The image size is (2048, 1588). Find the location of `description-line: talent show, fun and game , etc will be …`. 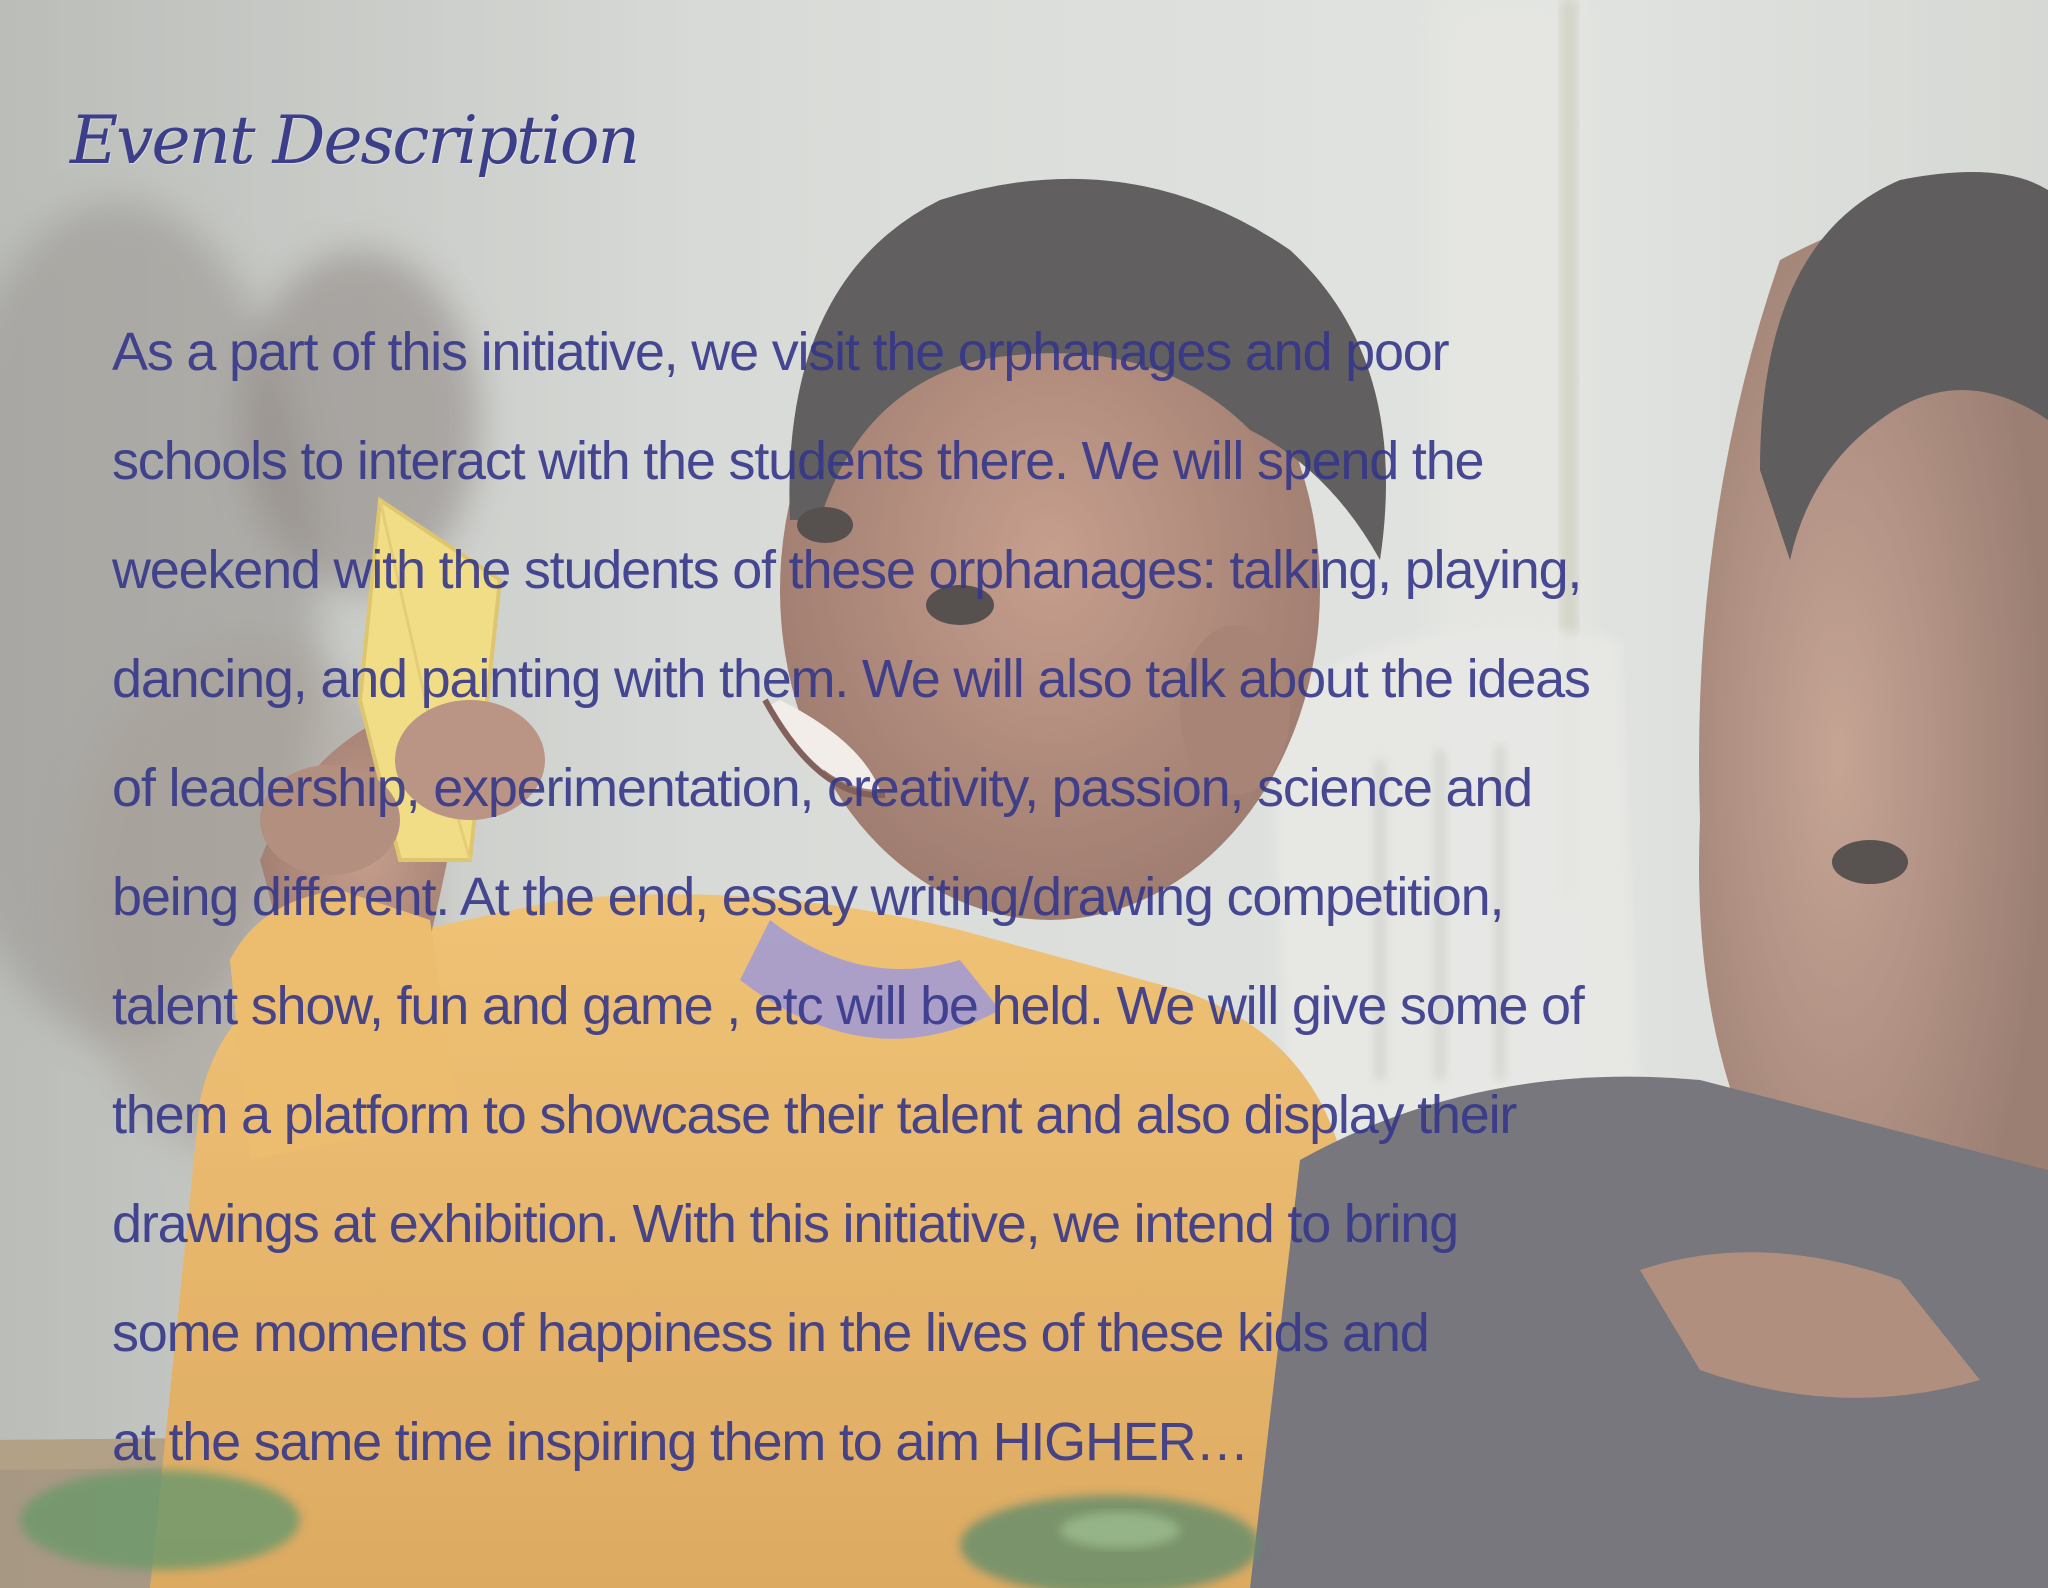

description-line: talent show, fun and game , etc will be … is located at coordinates (848, 1006).